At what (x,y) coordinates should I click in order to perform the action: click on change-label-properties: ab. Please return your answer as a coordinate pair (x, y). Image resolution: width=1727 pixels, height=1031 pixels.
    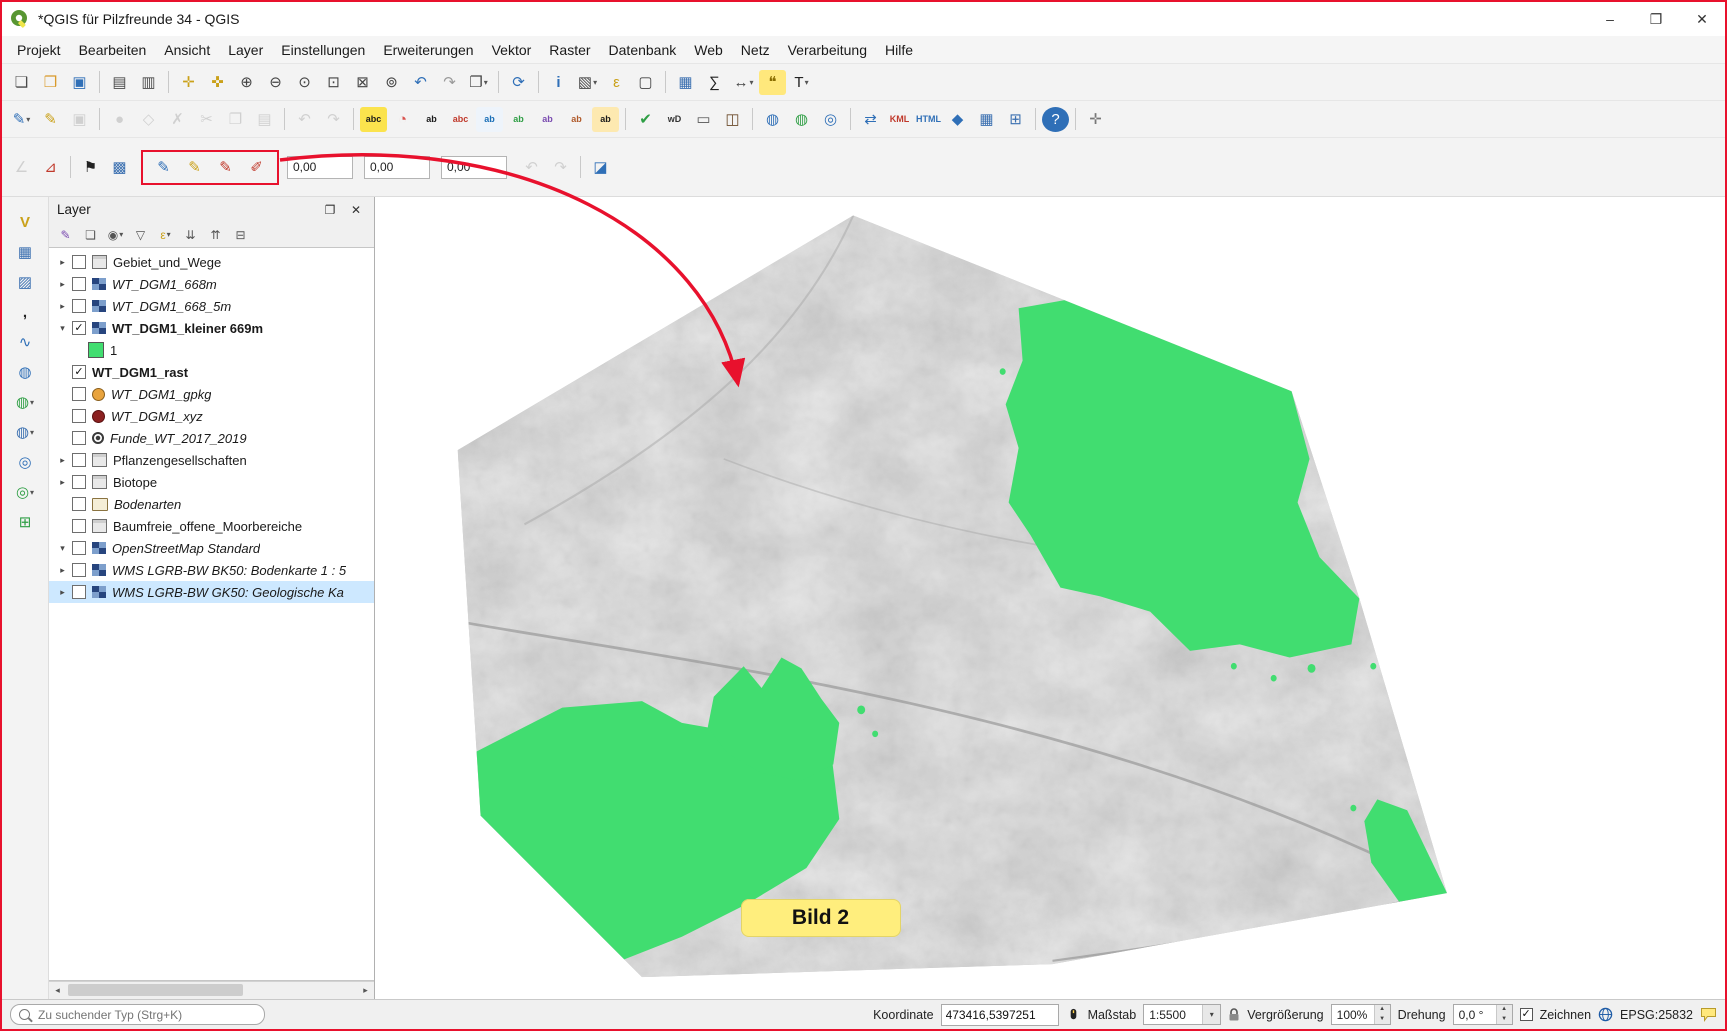
    Looking at the image, I should click on (605, 119).